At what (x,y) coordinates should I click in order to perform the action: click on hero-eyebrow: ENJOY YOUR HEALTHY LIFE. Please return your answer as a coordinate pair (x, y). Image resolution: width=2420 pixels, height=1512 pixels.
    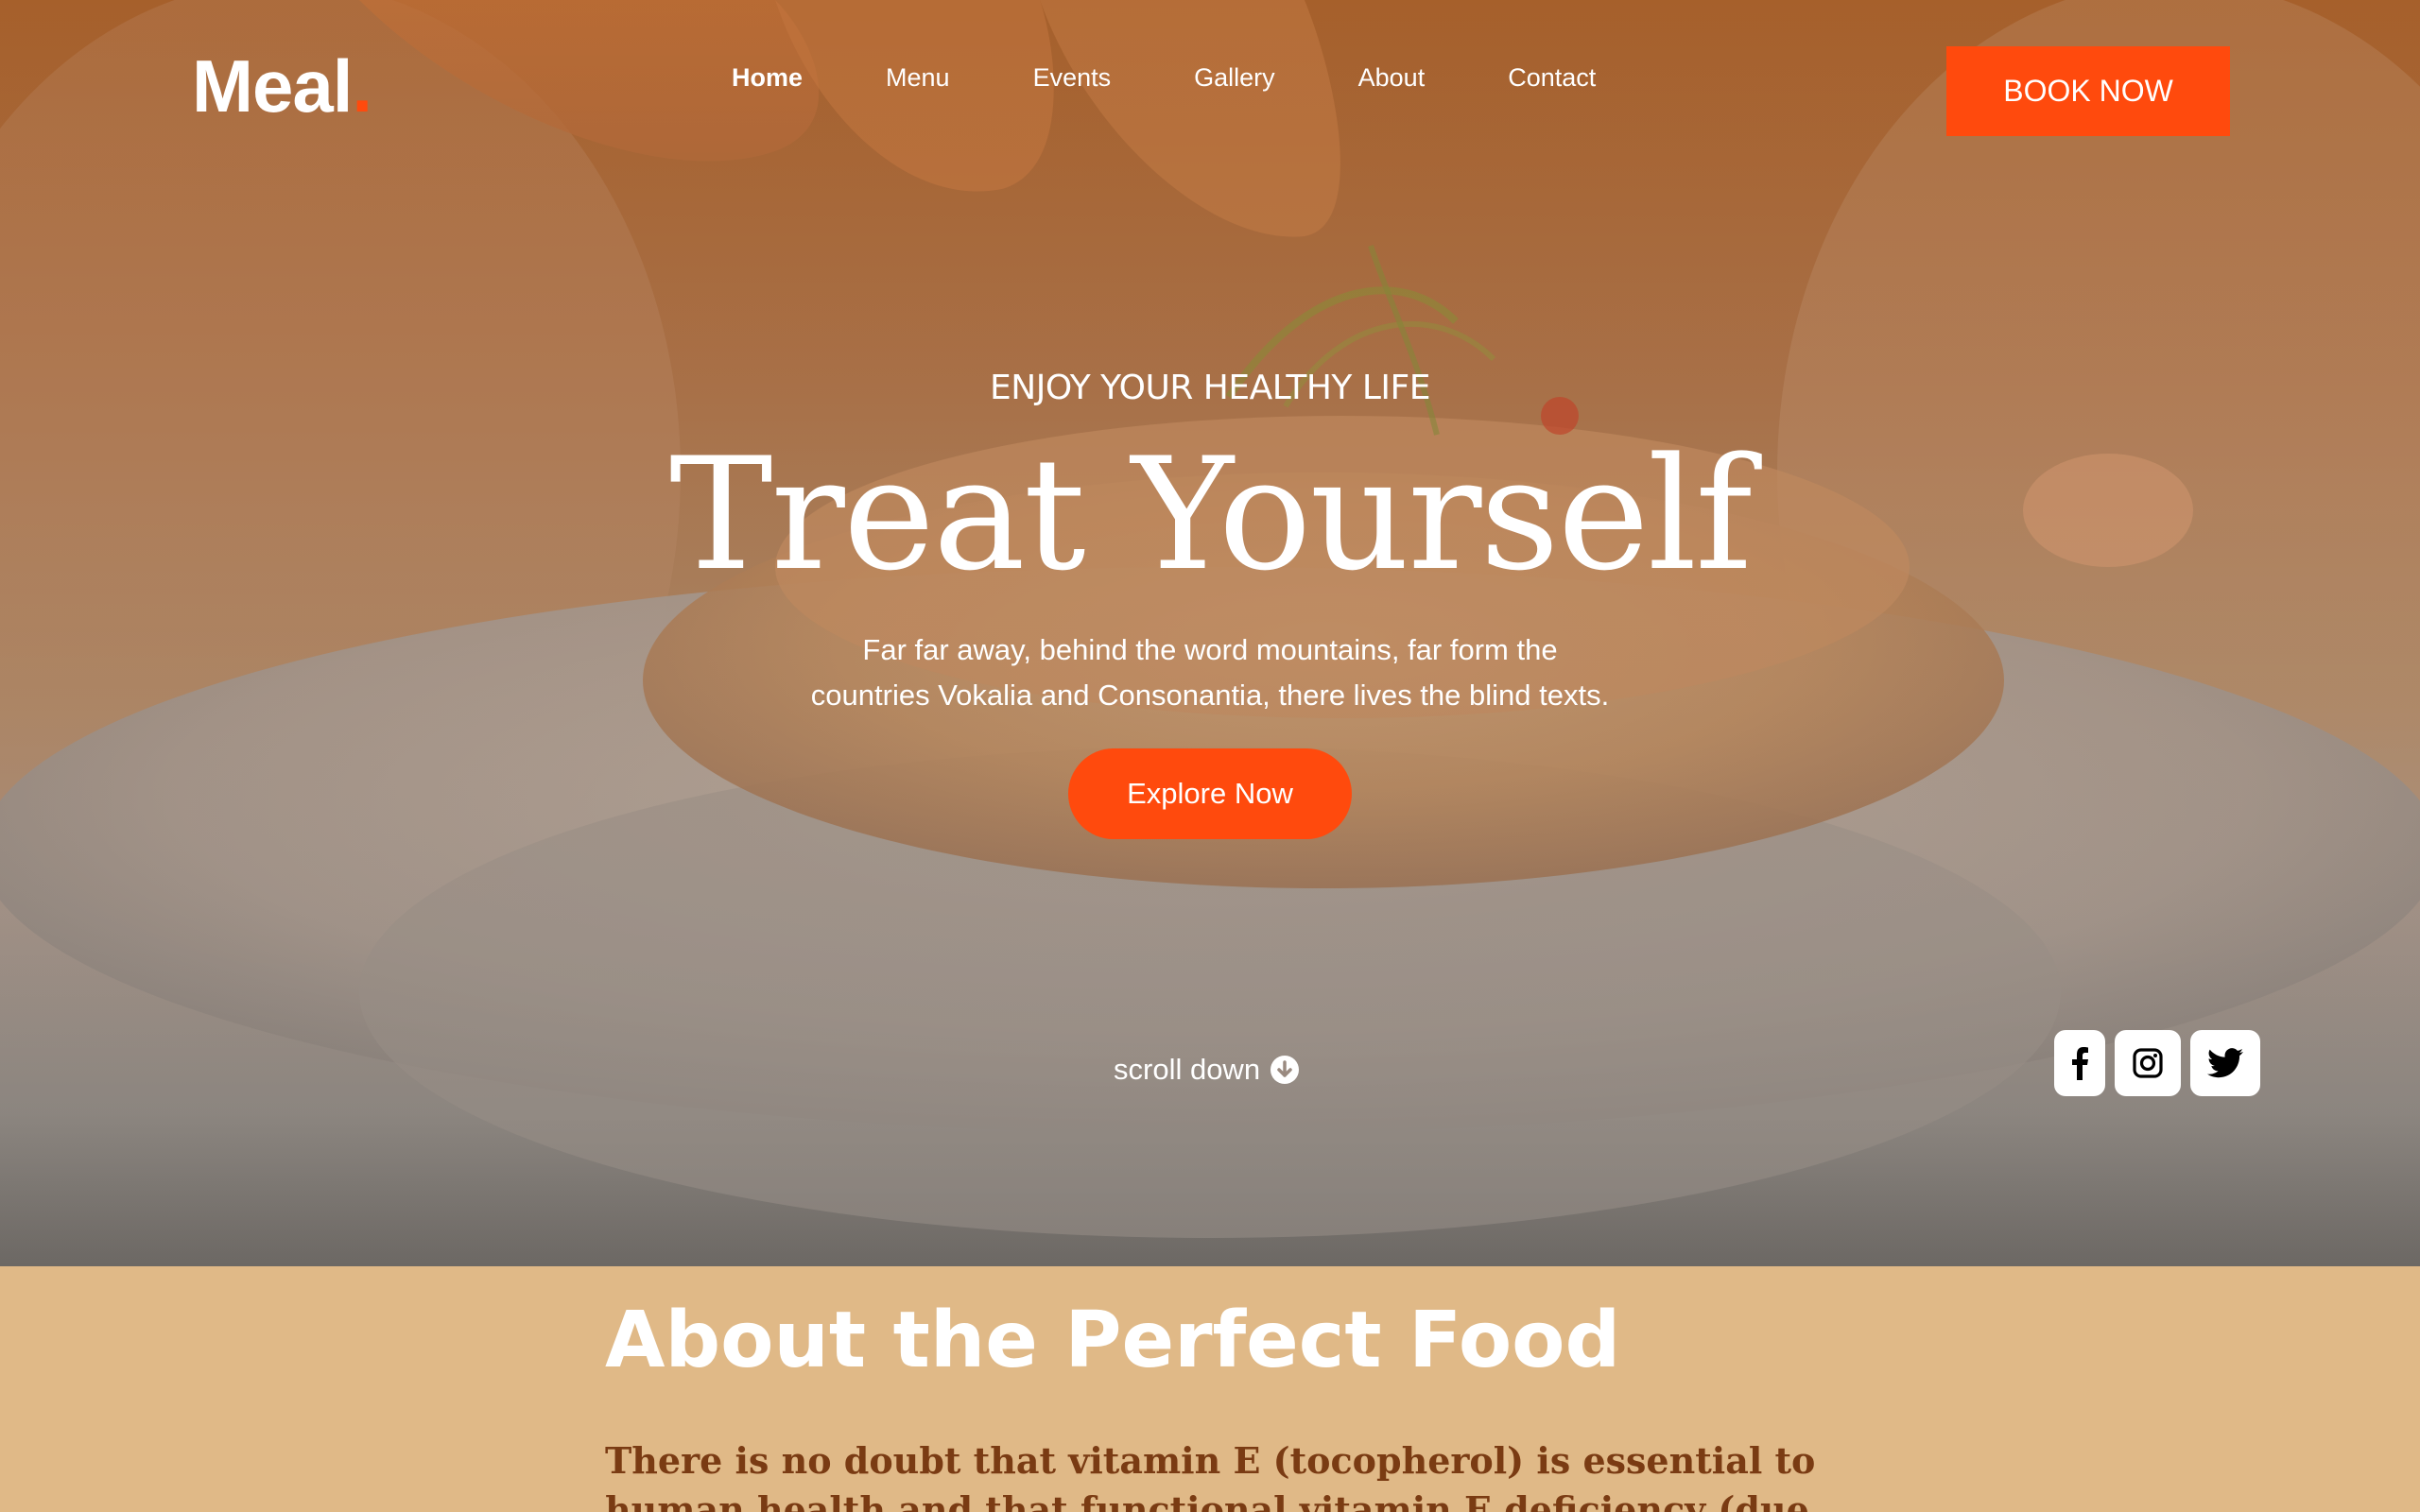
    Looking at the image, I should click on (1210, 388).